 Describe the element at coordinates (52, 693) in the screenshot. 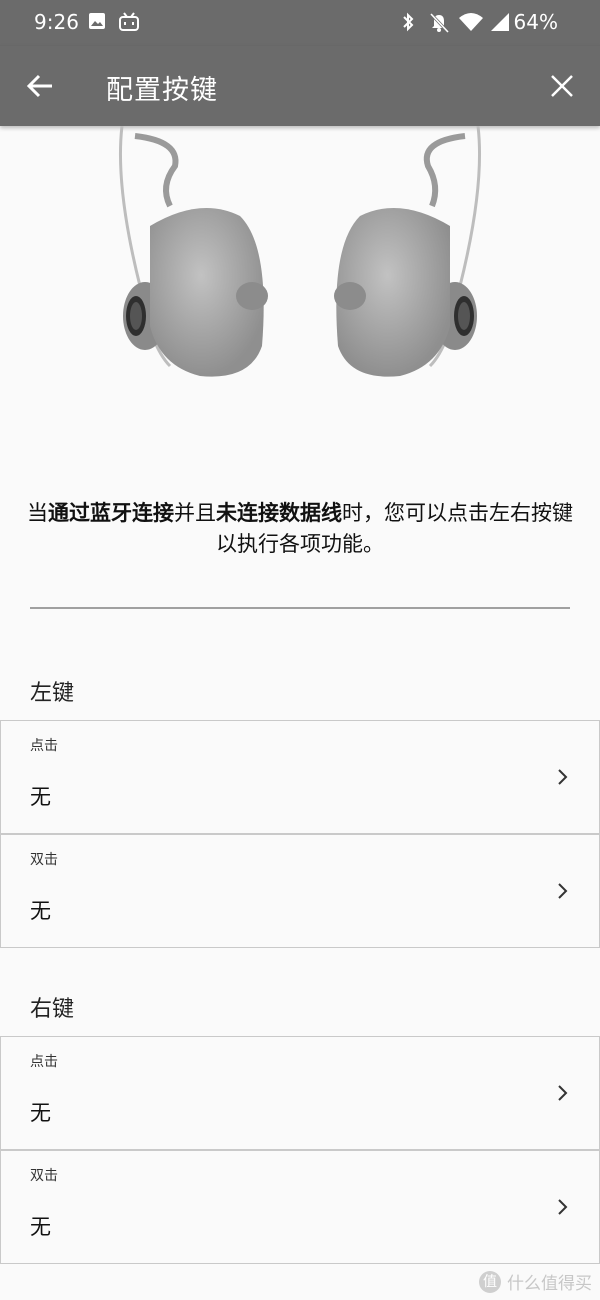

I see `left-key-heading: 左键` at that location.